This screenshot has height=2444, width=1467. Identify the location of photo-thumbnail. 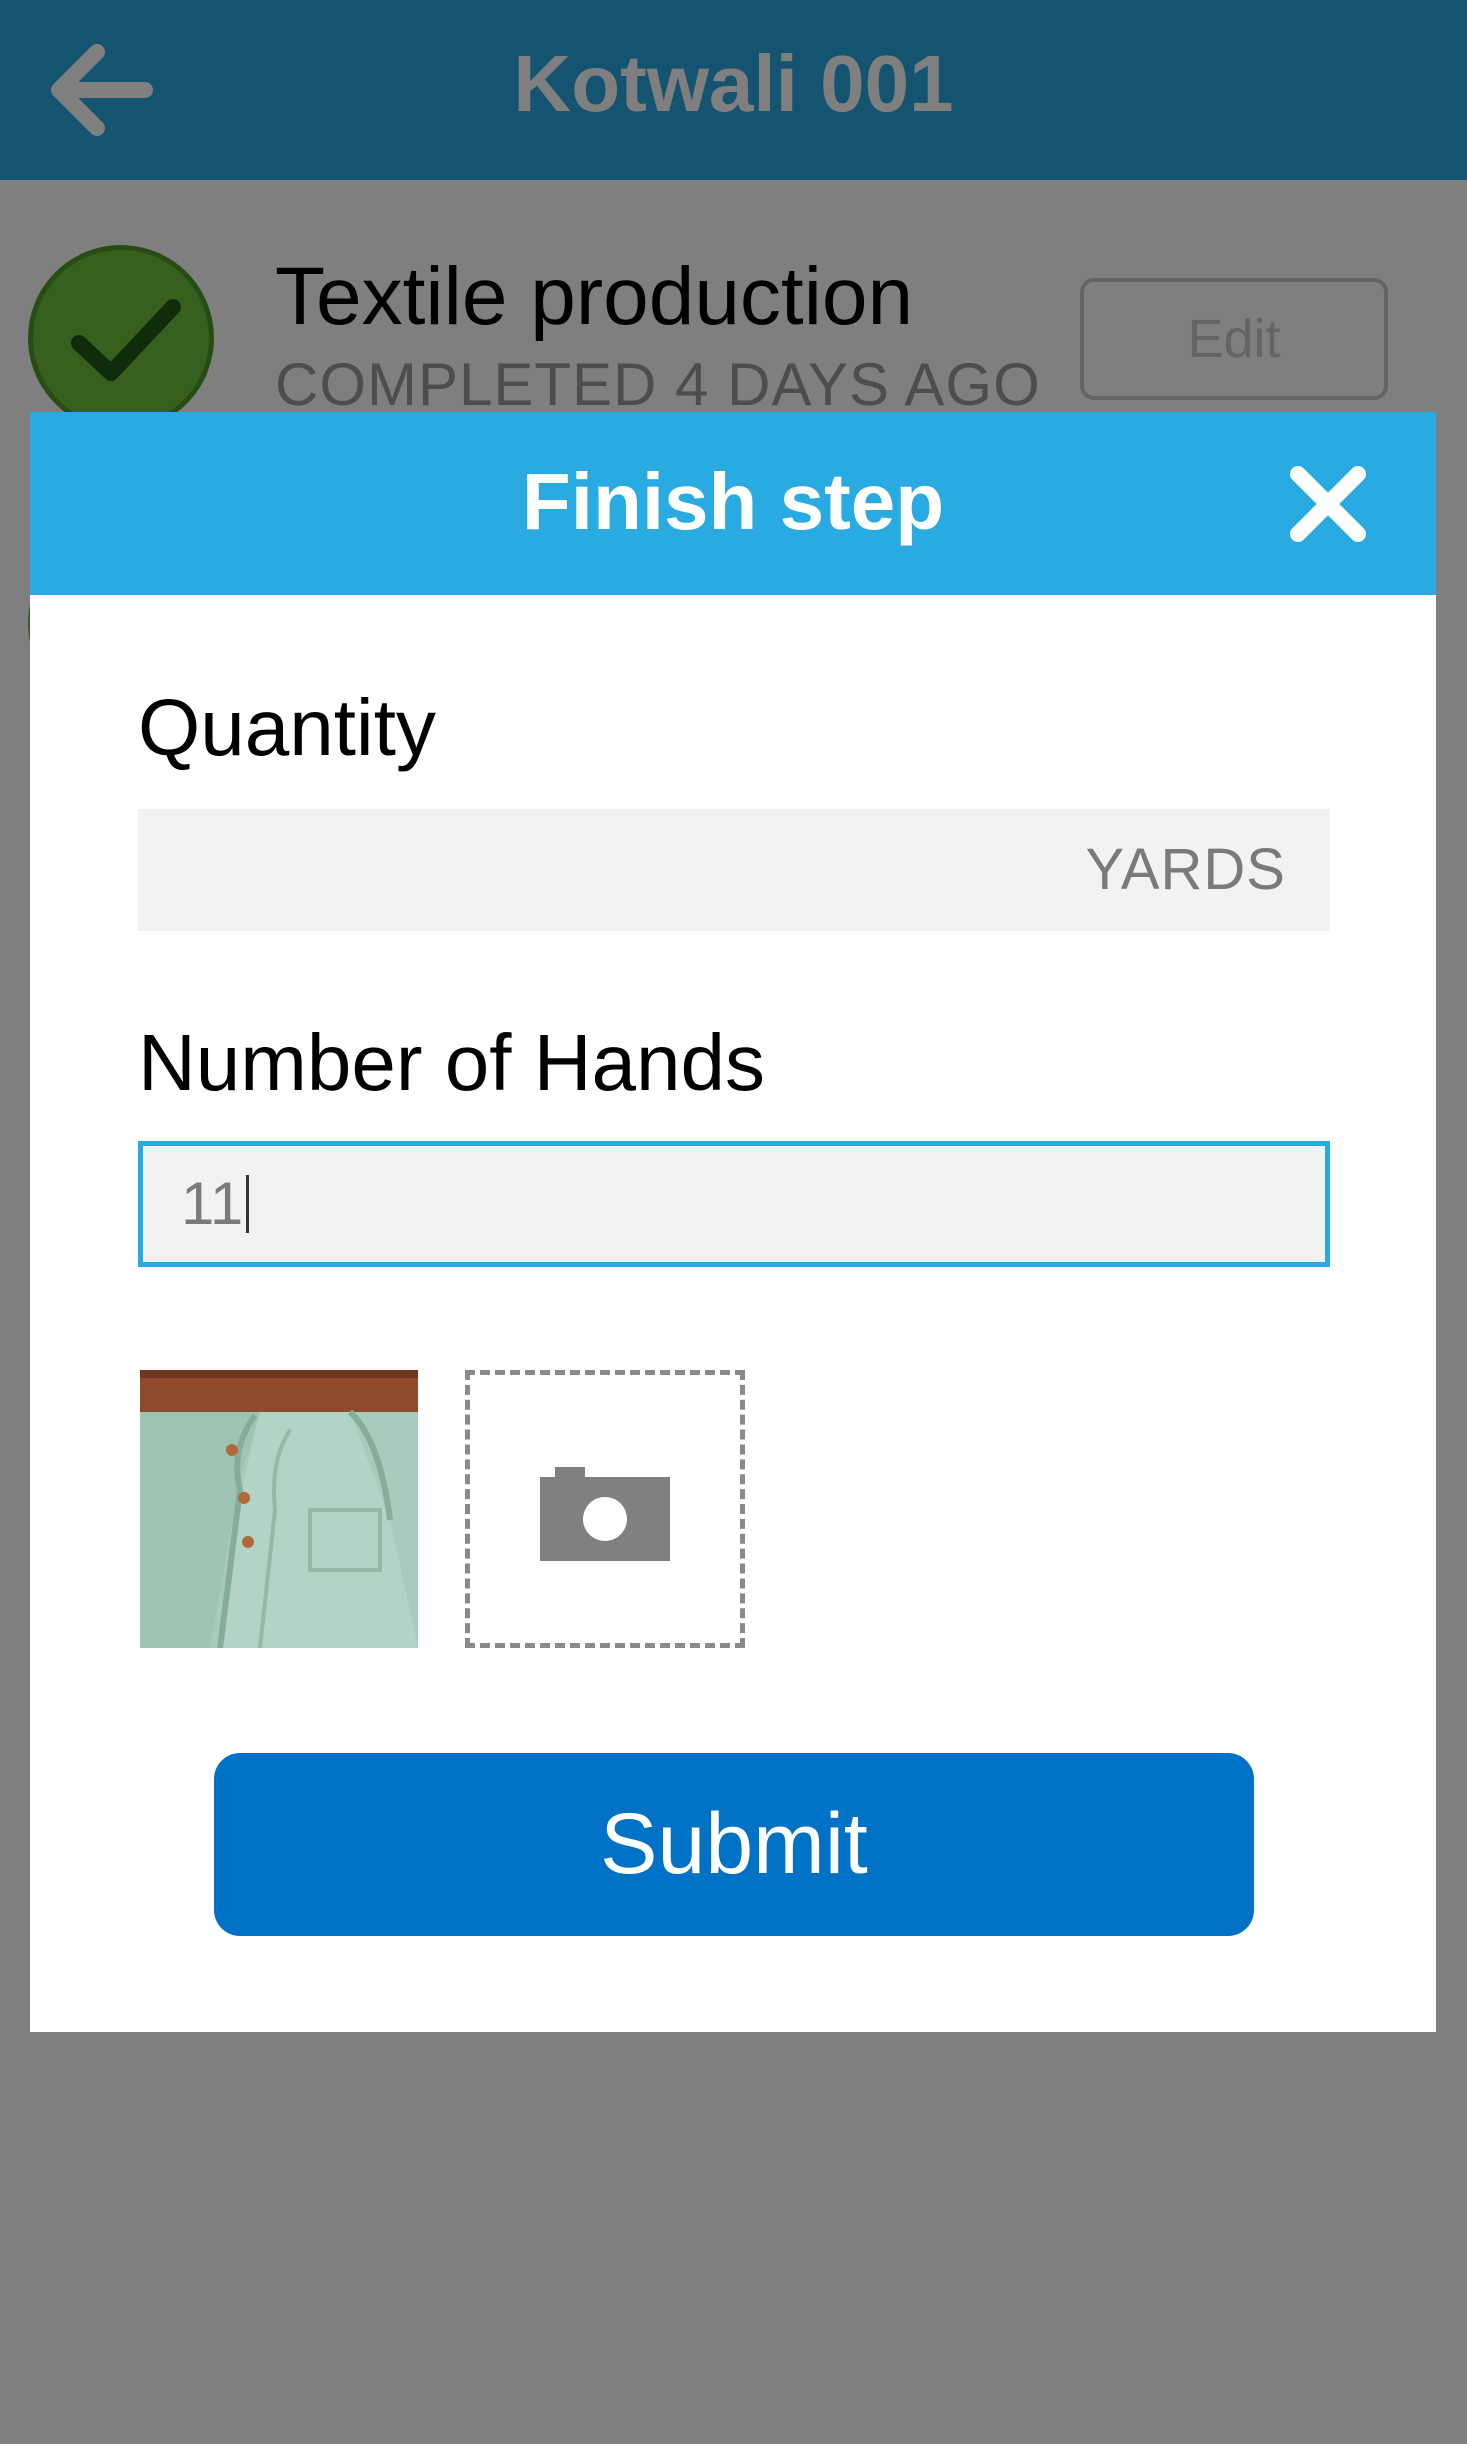
(279, 1509).